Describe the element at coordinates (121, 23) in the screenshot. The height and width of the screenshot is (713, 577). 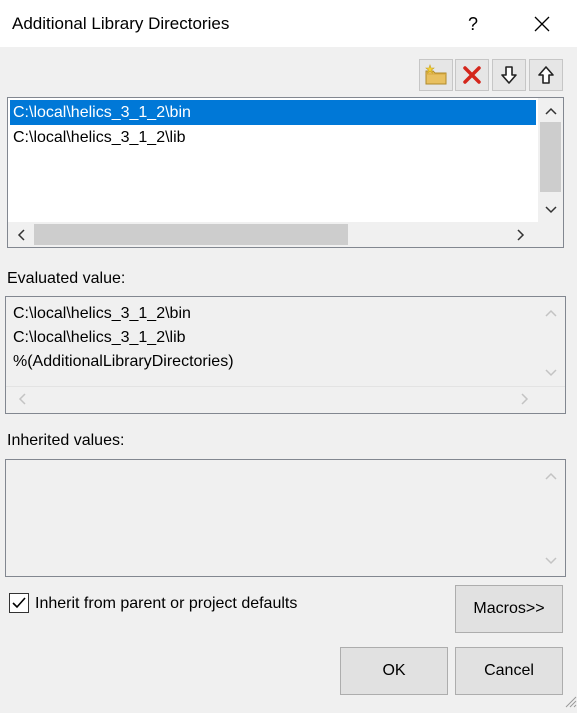
I see `dialog-title: Additional Library Directories` at that location.